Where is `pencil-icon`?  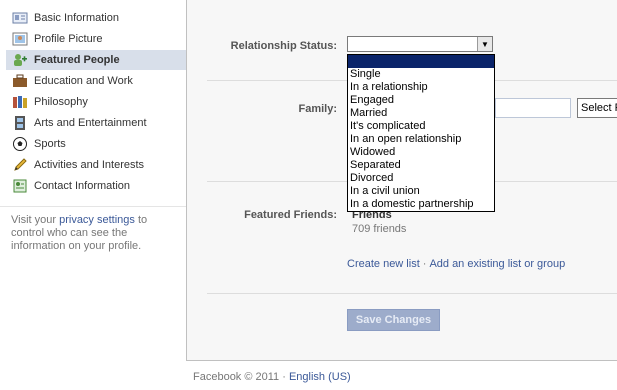
pencil-icon is located at coordinates (20, 165).